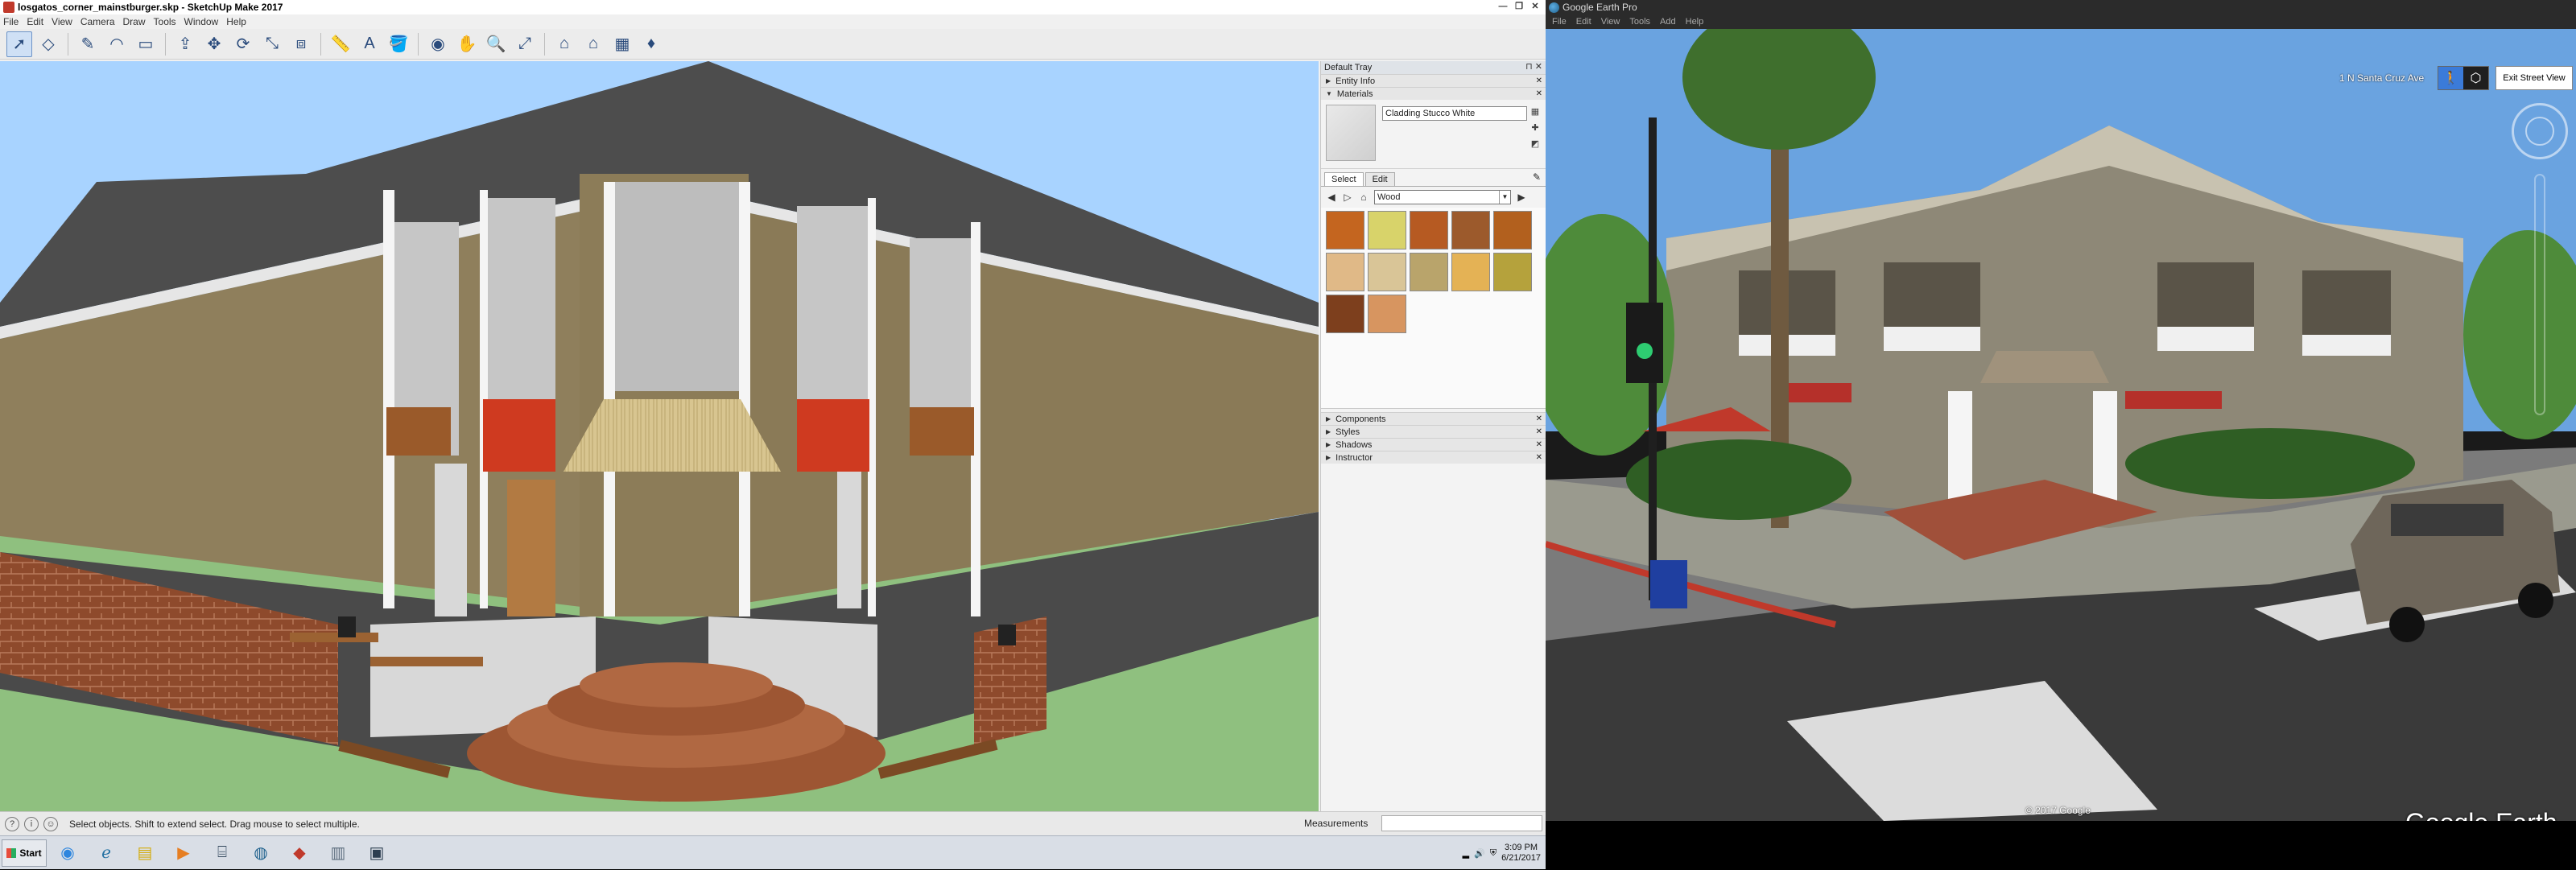  What do you see at coordinates (338, 853) in the screenshot?
I see `document-taskbar-icon: ▥` at bounding box center [338, 853].